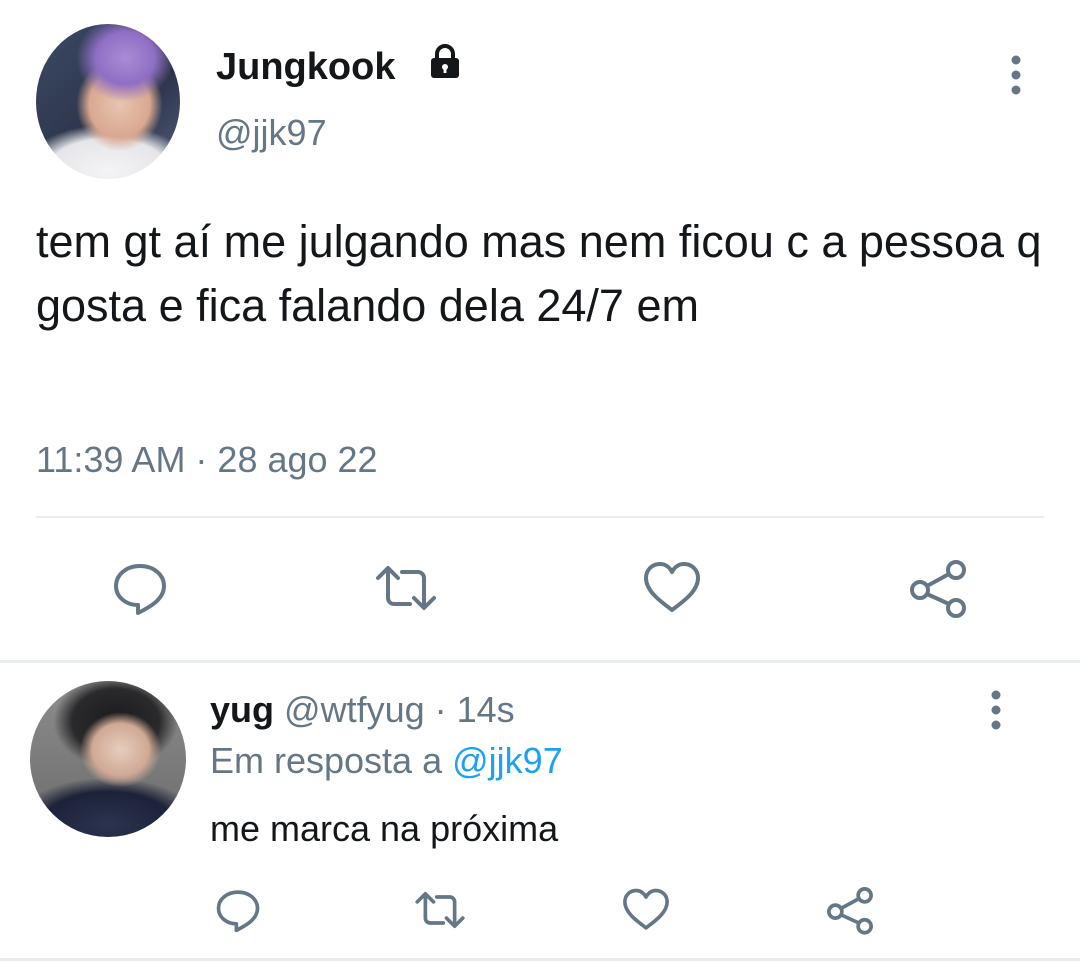 This screenshot has width=1080, height=963. What do you see at coordinates (540, 661) in the screenshot?
I see `section-divider` at bounding box center [540, 661].